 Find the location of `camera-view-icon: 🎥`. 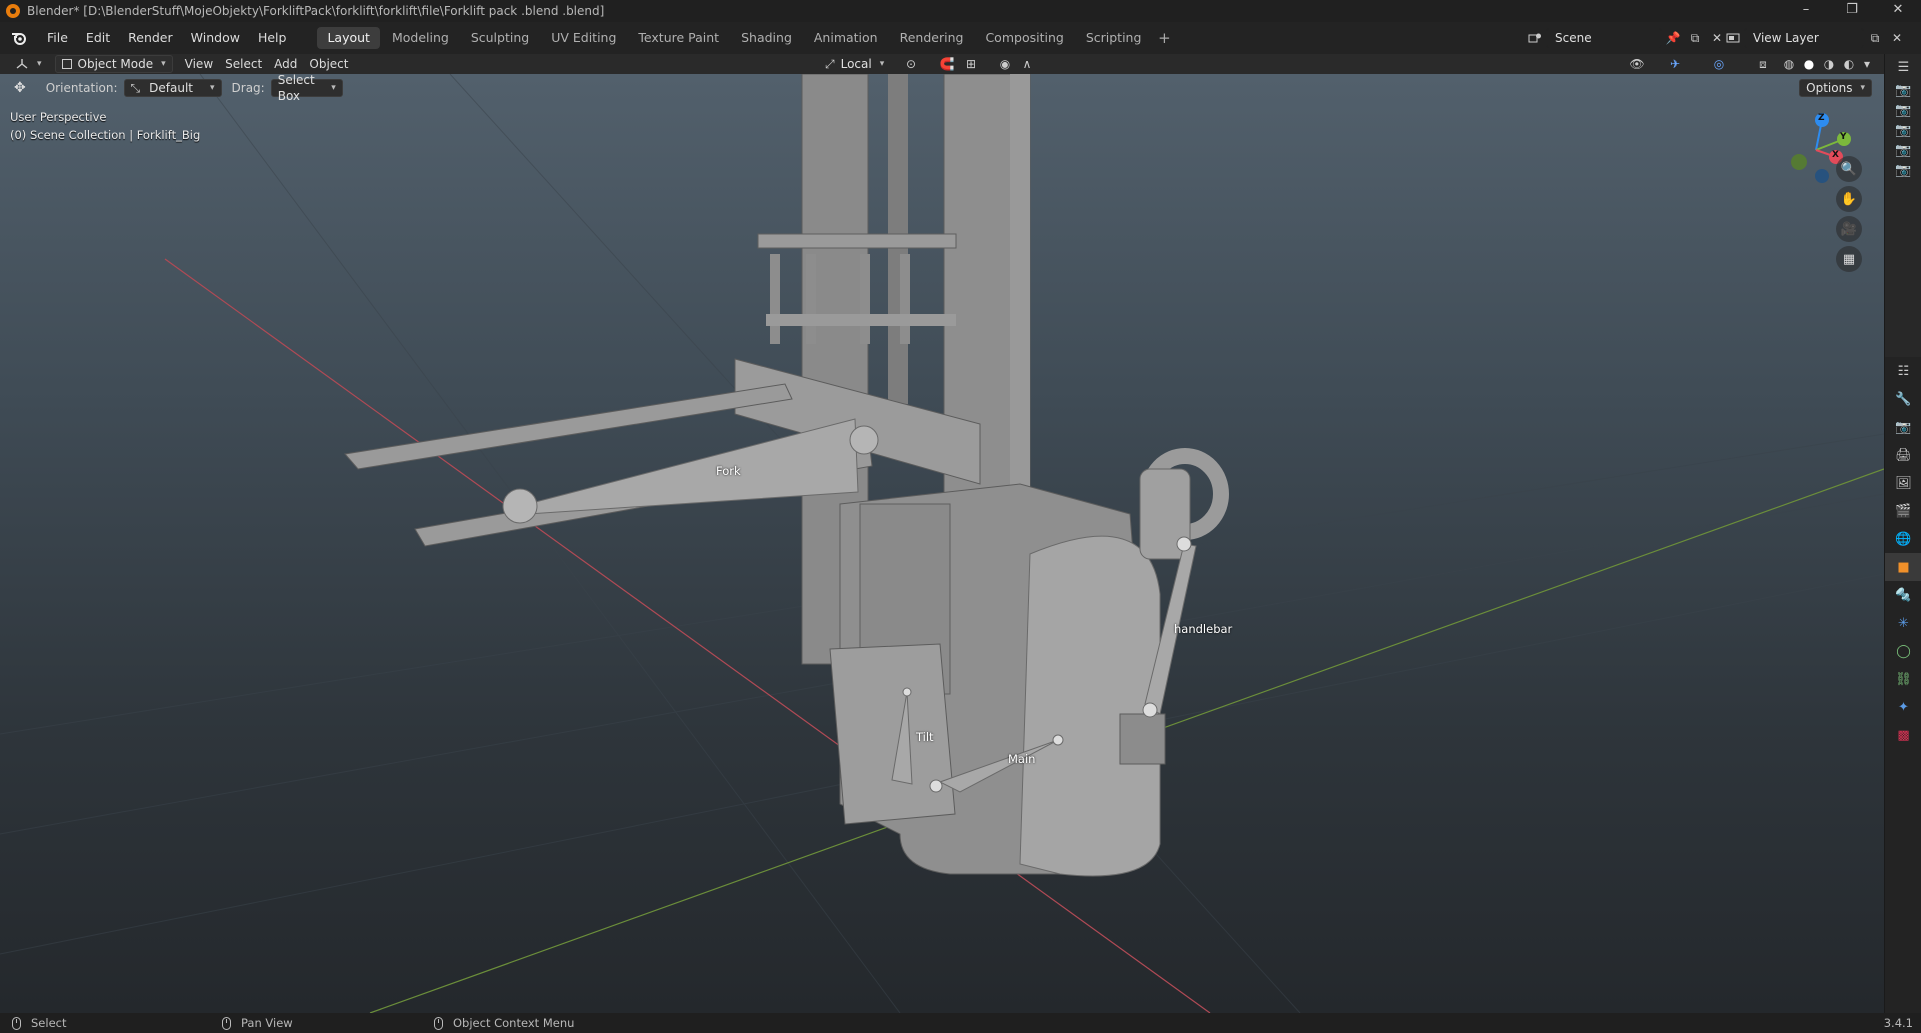

camera-view-icon: 🎥 is located at coordinates (1849, 229).